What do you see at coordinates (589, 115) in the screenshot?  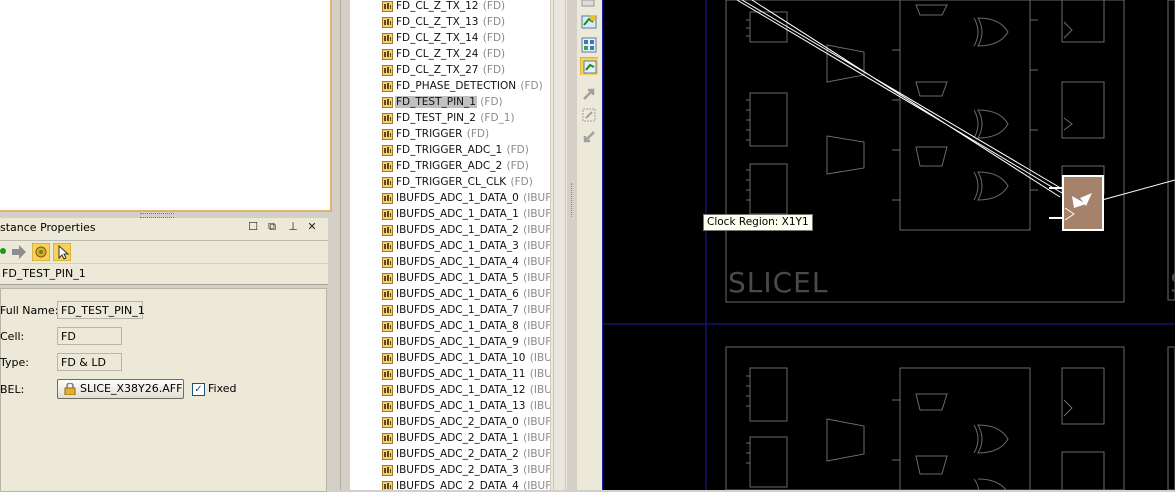 I see `fit-selection-disabled-icon` at bounding box center [589, 115].